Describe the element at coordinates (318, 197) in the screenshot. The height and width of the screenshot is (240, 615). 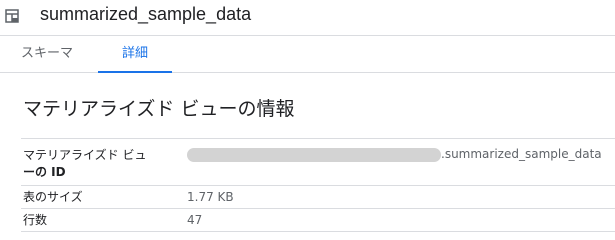
I see `table-row: 表のサイズ 1.77 KB` at that location.